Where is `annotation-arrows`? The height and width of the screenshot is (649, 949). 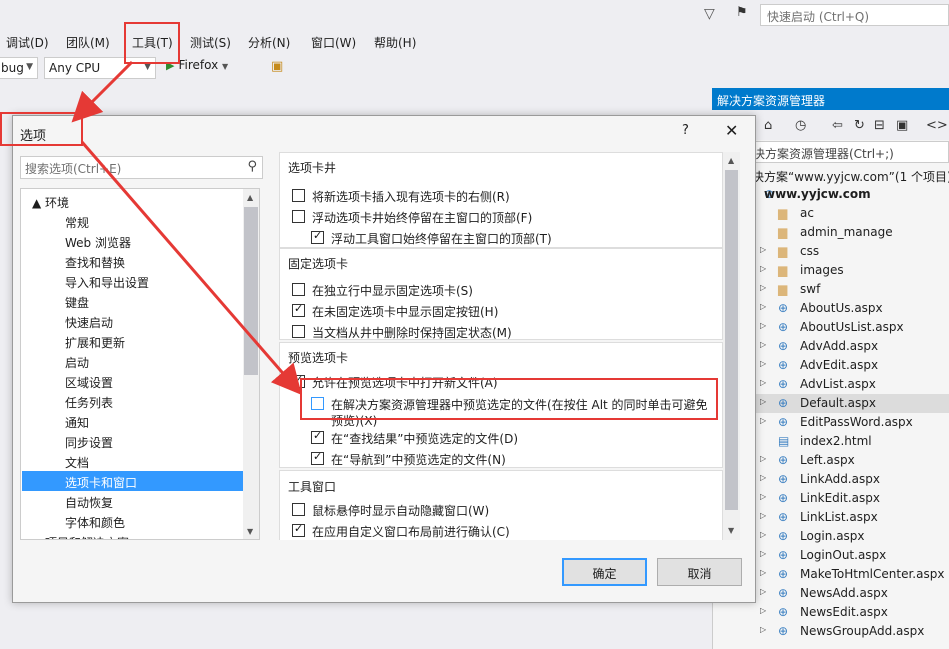
annotation-arrows is located at coordinates (186, 228).